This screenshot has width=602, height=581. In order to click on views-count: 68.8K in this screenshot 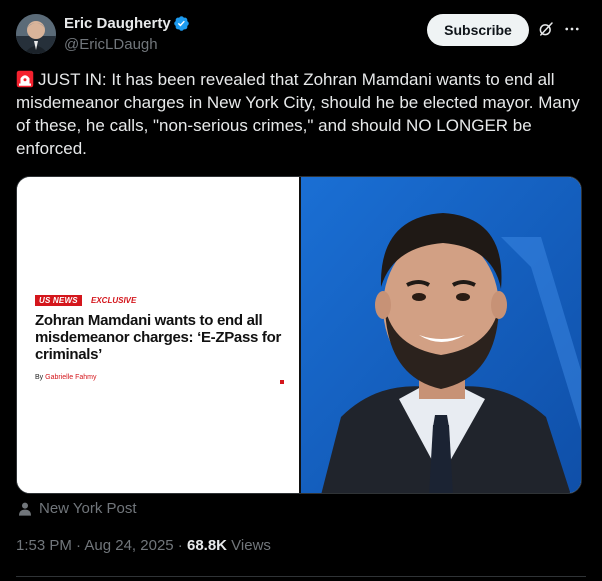, I will do `click(207, 545)`.